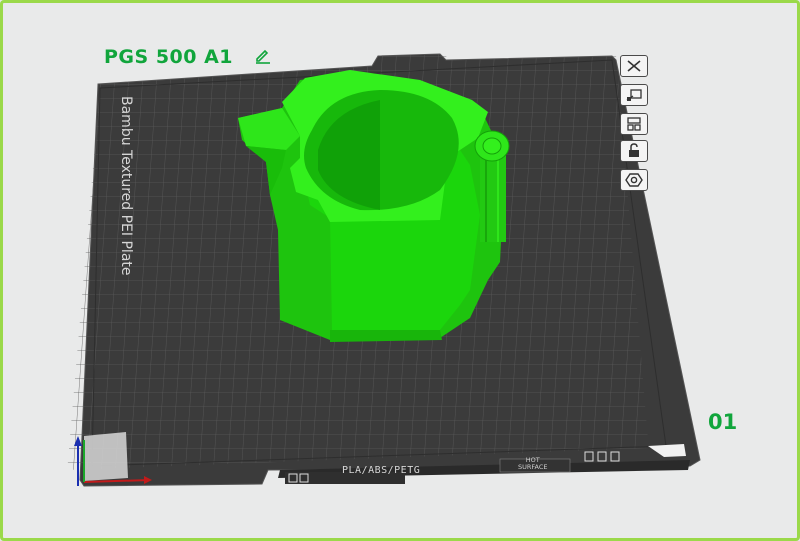 The width and height of the screenshot is (800, 541). Describe the element at coordinates (723, 422) in the screenshot. I see `plate-number: 01` at that location.